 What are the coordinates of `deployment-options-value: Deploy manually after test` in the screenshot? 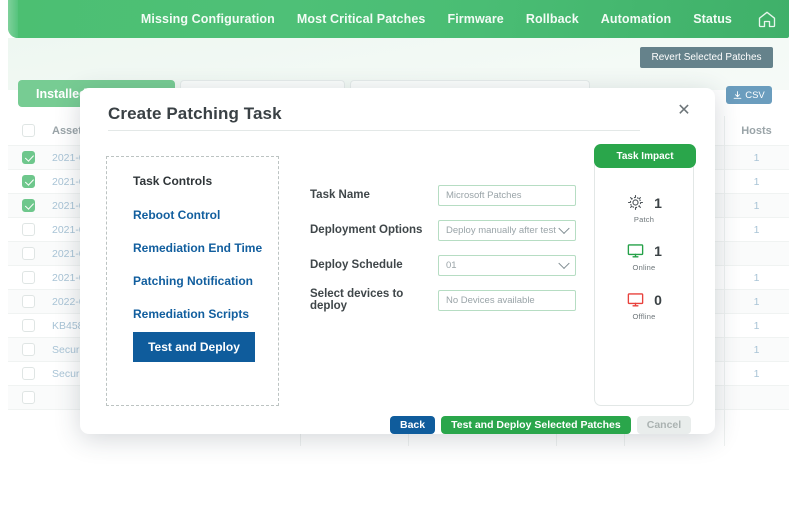 It's located at (501, 230).